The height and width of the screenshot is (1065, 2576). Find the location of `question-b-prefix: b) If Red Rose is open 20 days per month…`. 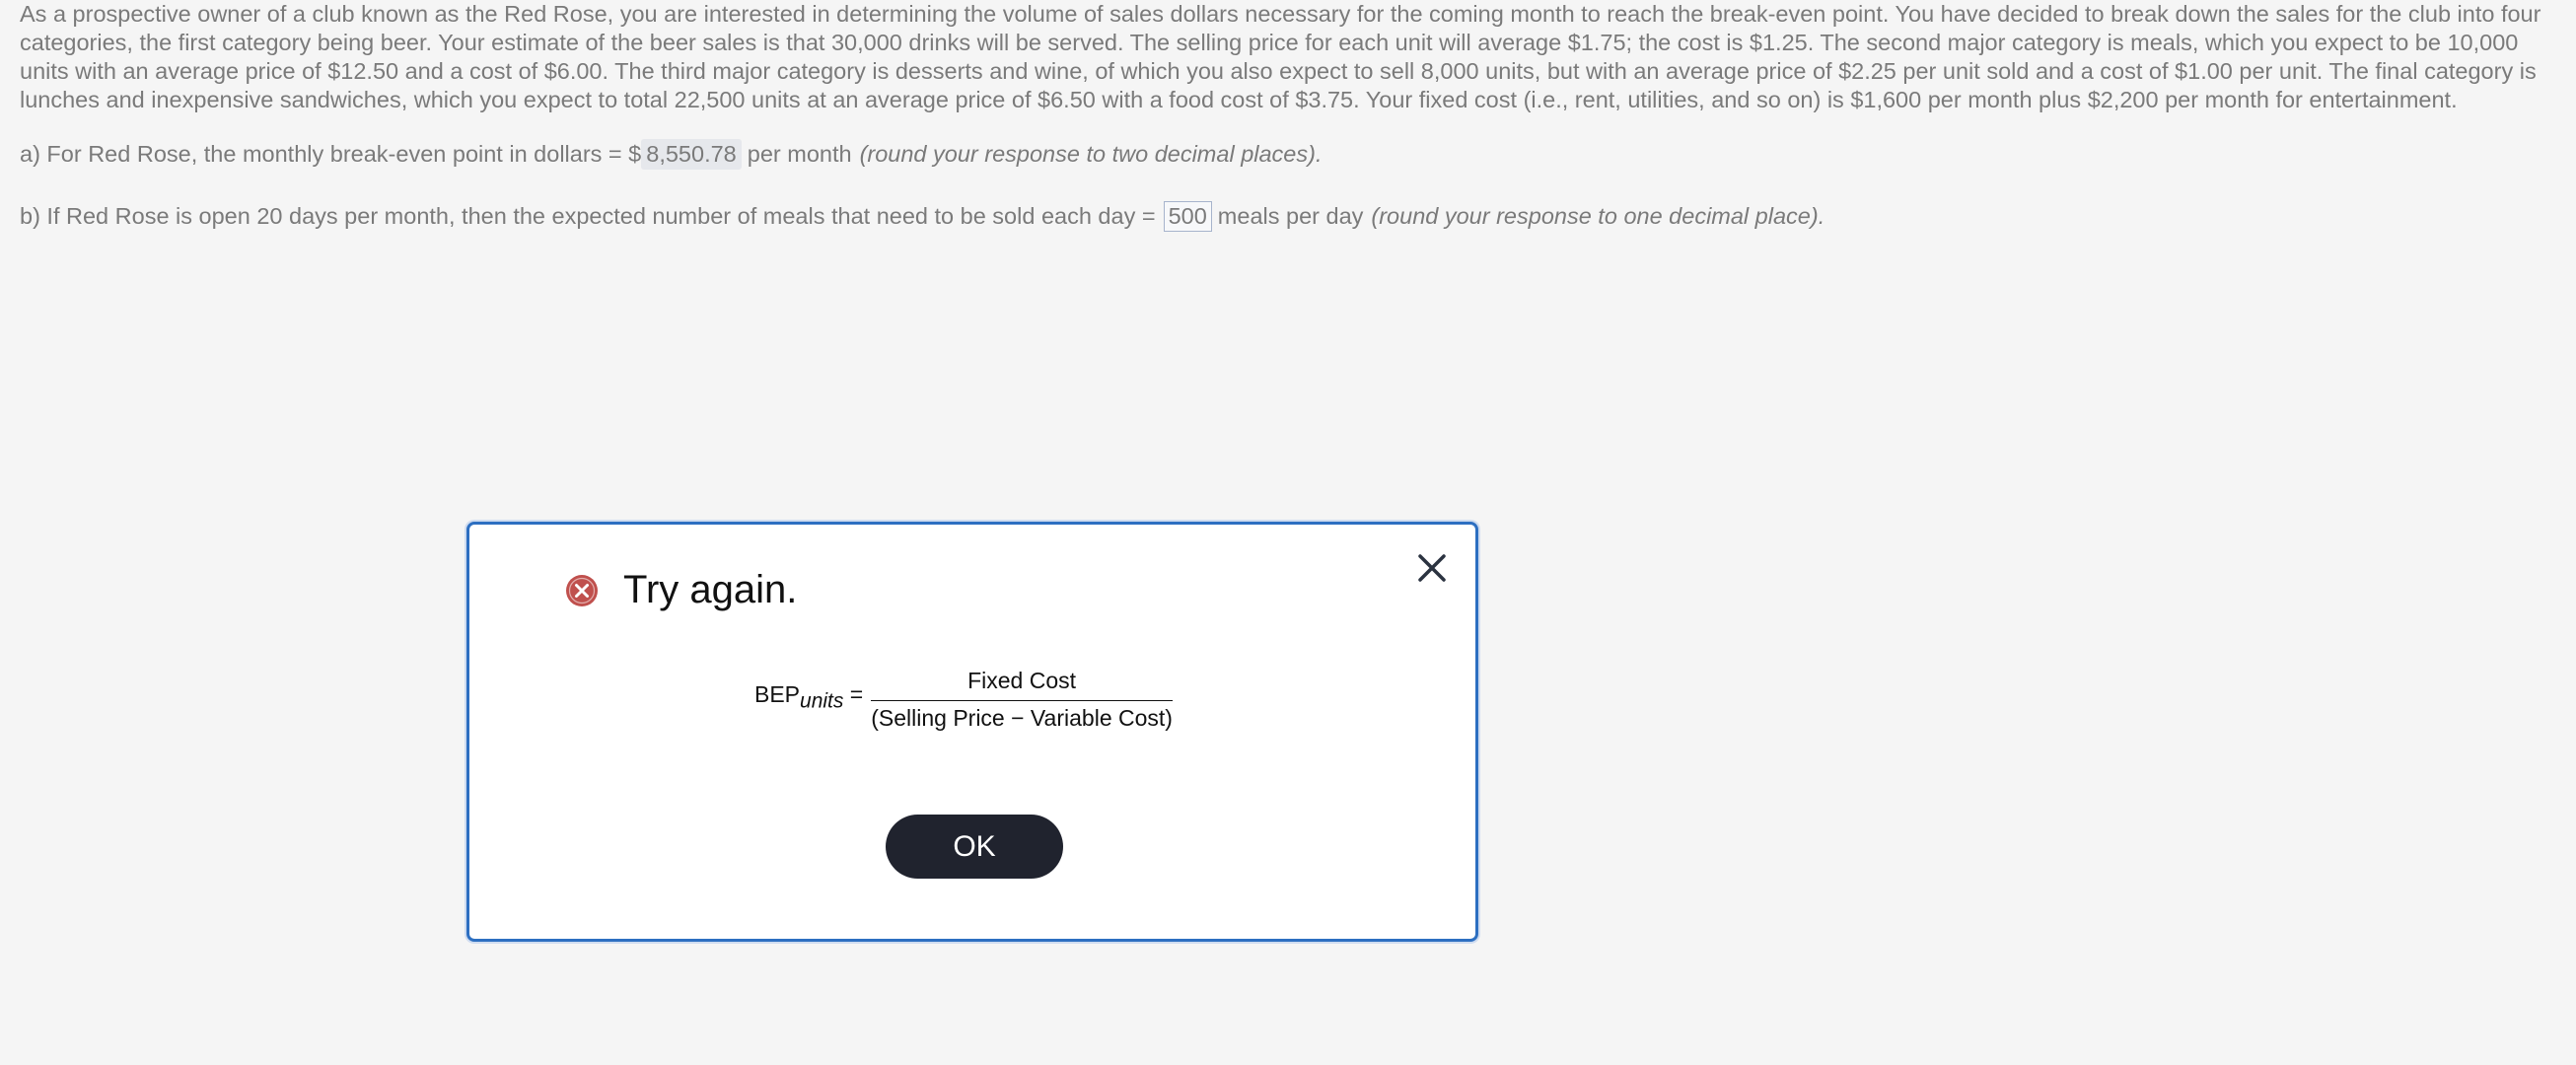

question-b-prefix: b) If Red Rose is open 20 days per month… is located at coordinates (588, 216).